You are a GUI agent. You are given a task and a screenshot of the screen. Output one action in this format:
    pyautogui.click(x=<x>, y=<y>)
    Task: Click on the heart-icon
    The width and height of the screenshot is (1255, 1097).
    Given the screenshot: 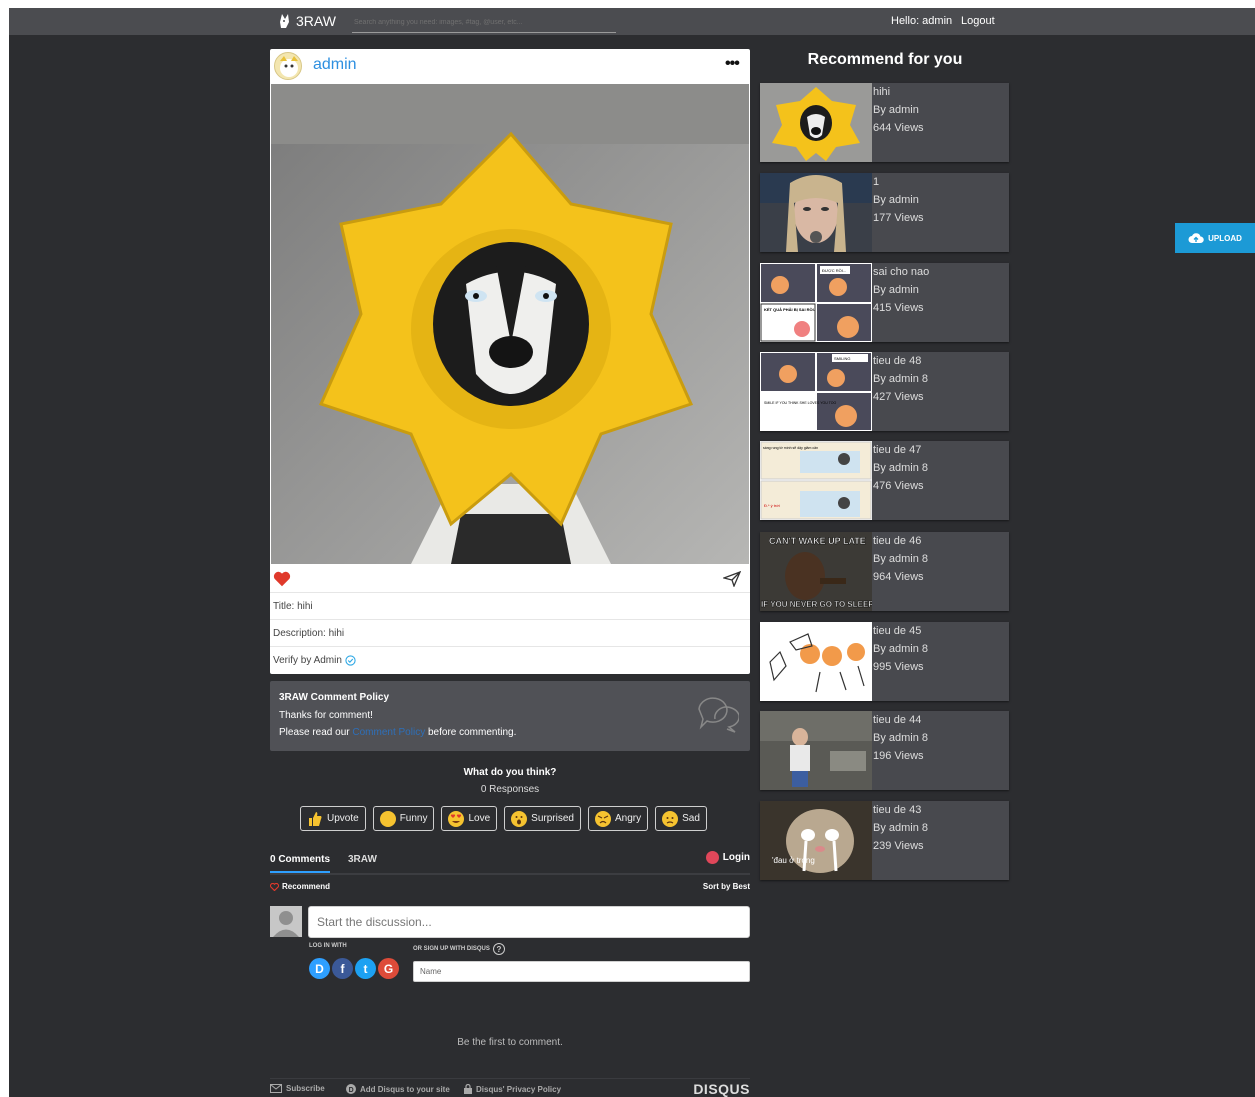 What is the action you would take?
    pyautogui.click(x=282, y=579)
    